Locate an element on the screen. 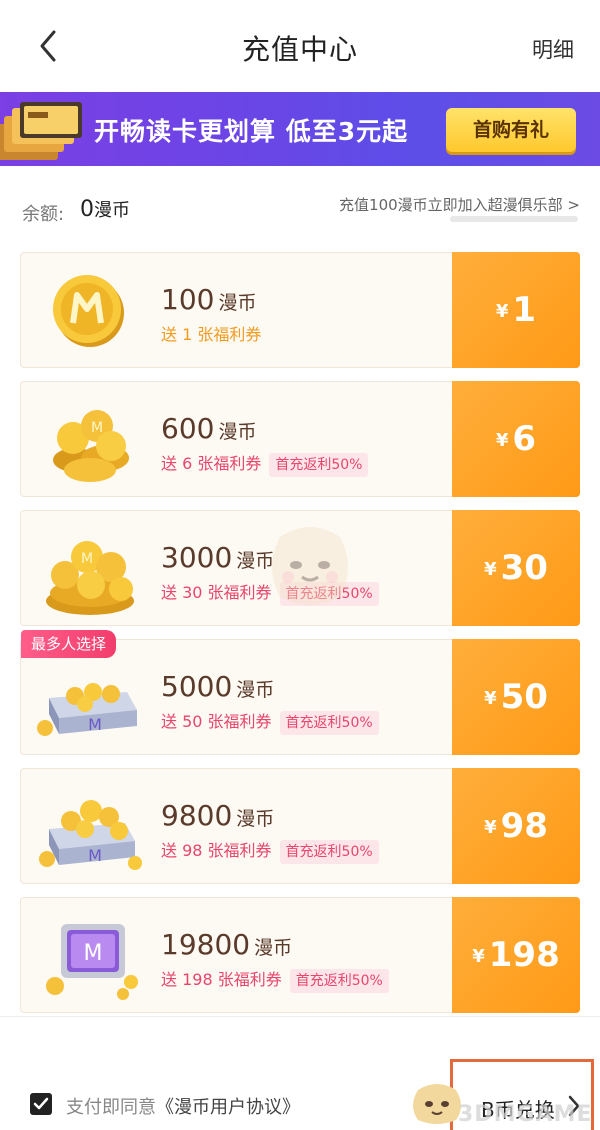  amount-value: 5000 is located at coordinates (197, 686).